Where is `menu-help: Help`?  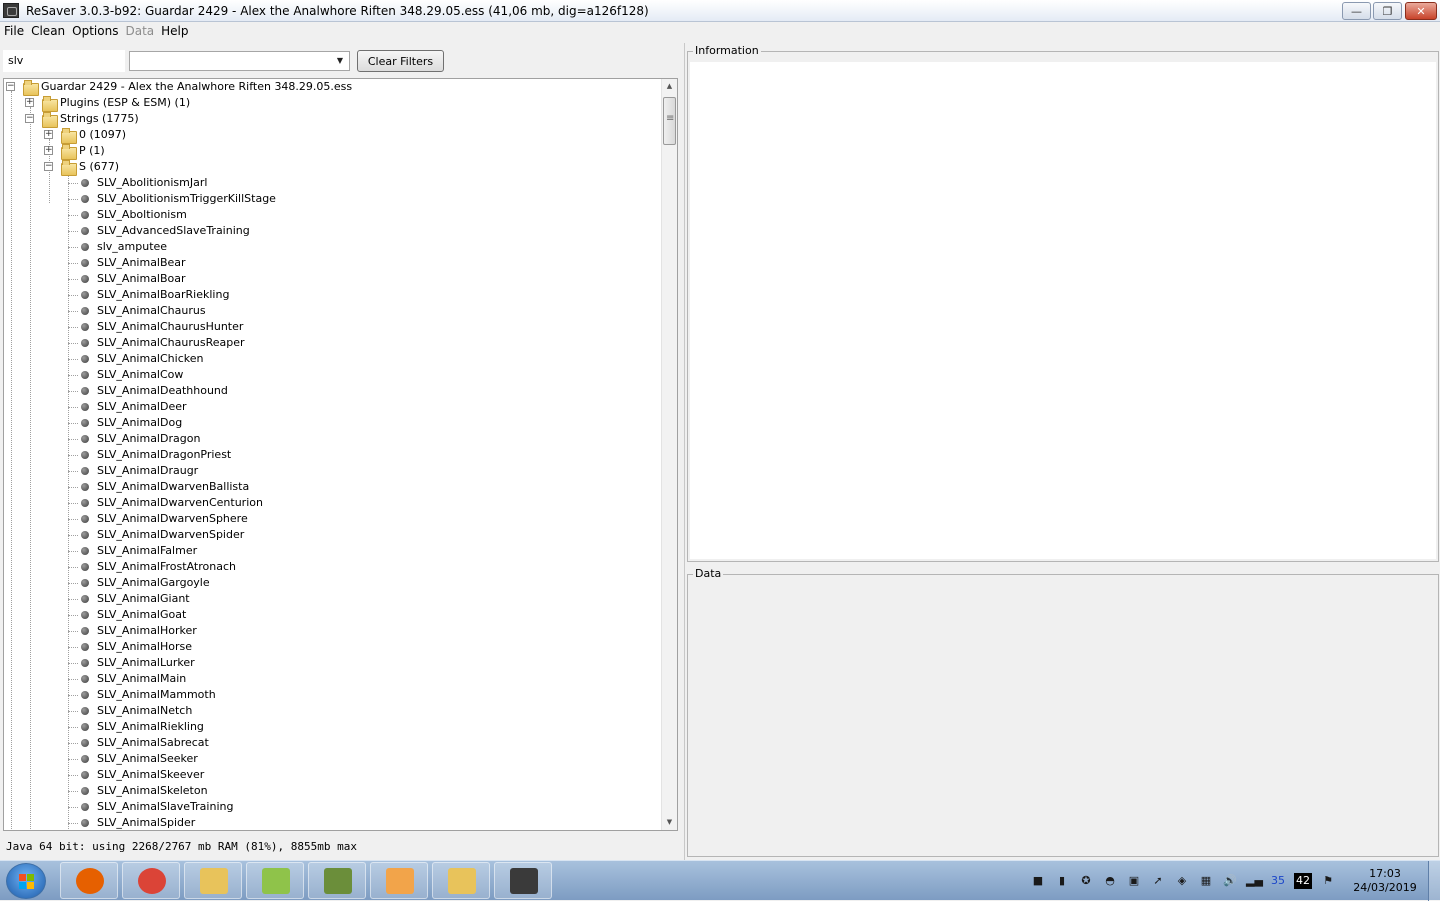 menu-help: Help is located at coordinates (177, 32).